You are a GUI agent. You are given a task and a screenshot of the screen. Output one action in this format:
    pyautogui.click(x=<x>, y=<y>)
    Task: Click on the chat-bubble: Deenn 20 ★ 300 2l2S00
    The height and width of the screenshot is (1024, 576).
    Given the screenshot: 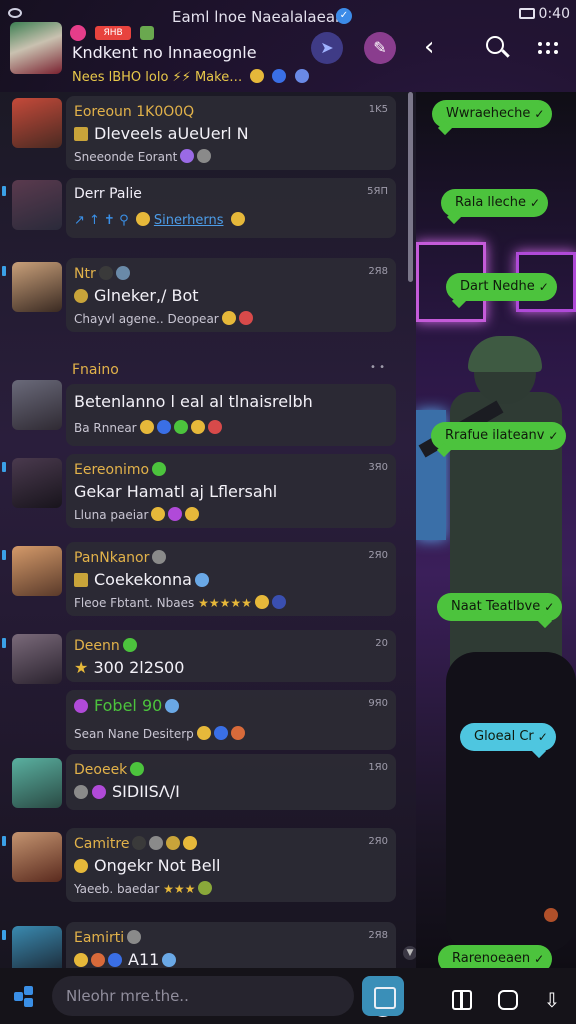 What is the action you would take?
    pyautogui.click(x=231, y=656)
    